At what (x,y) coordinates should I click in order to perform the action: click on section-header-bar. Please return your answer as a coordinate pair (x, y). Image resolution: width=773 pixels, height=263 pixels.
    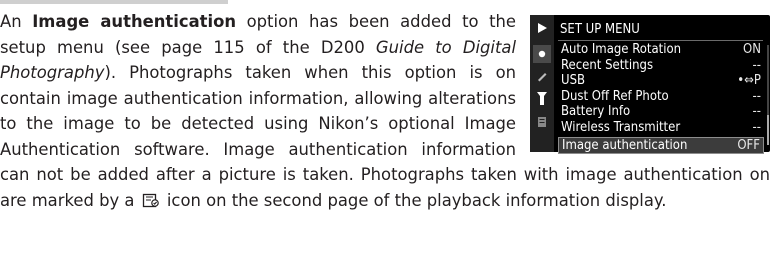
    Looking at the image, I should click on (114, 2).